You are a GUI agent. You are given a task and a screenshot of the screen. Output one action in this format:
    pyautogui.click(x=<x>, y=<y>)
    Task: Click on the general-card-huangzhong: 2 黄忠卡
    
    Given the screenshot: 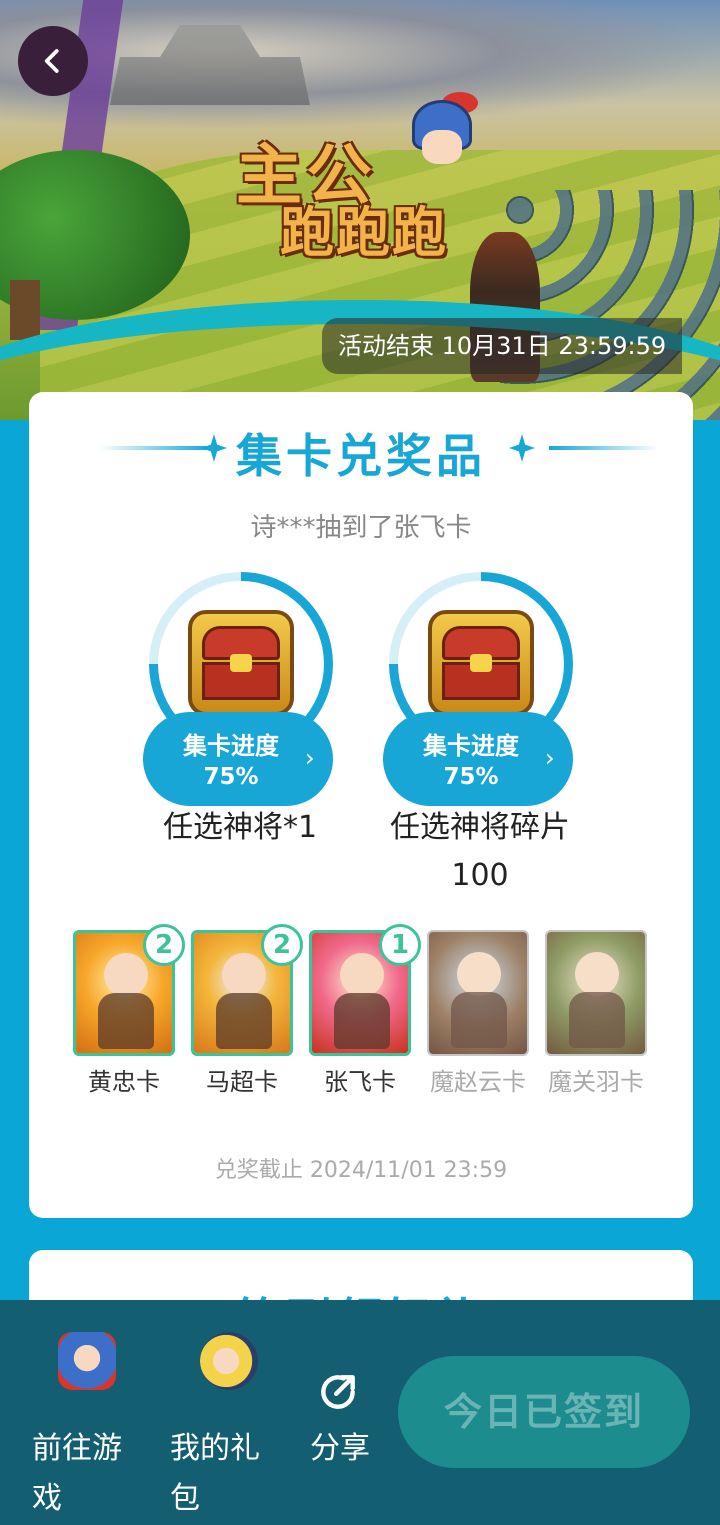 What is the action you would take?
    pyautogui.click(x=129, y=1022)
    